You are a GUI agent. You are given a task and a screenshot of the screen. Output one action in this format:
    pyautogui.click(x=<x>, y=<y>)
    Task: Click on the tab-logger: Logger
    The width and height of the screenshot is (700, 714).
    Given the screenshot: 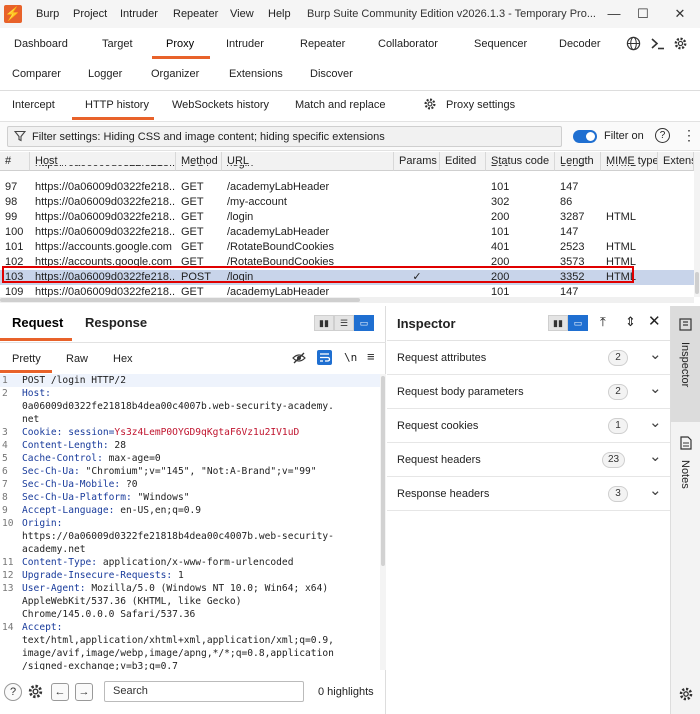 What is the action you would take?
    pyautogui.click(x=105, y=74)
    